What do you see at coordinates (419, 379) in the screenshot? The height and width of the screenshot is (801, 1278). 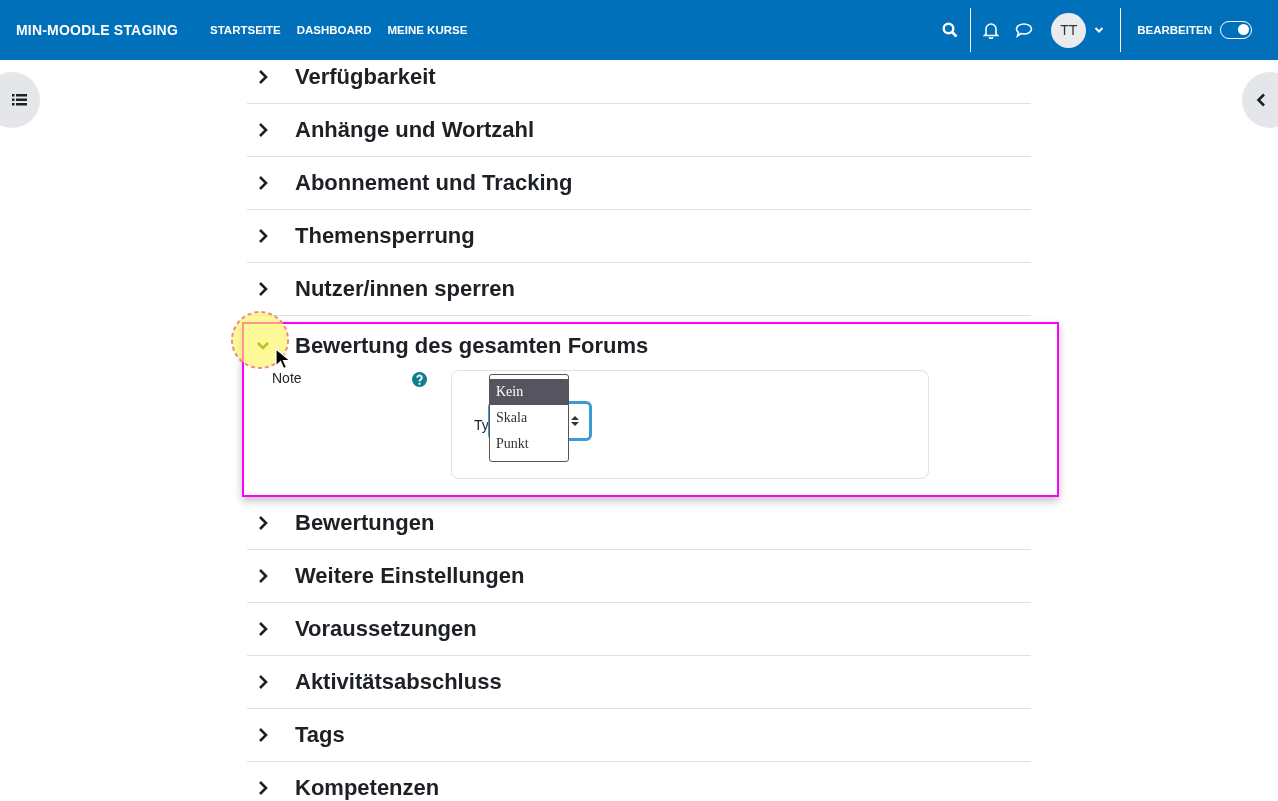 I see `help-icon` at bounding box center [419, 379].